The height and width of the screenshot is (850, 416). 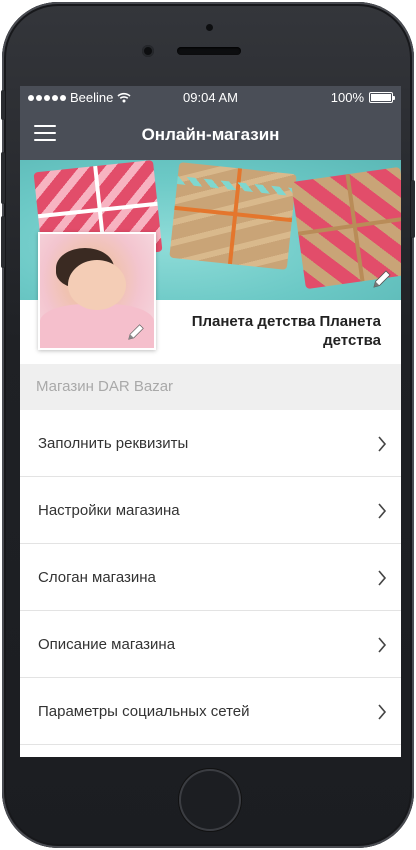 What do you see at coordinates (210, 443) in the screenshot?
I see `menu-item-requisites: Заполнить реквизиты` at bounding box center [210, 443].